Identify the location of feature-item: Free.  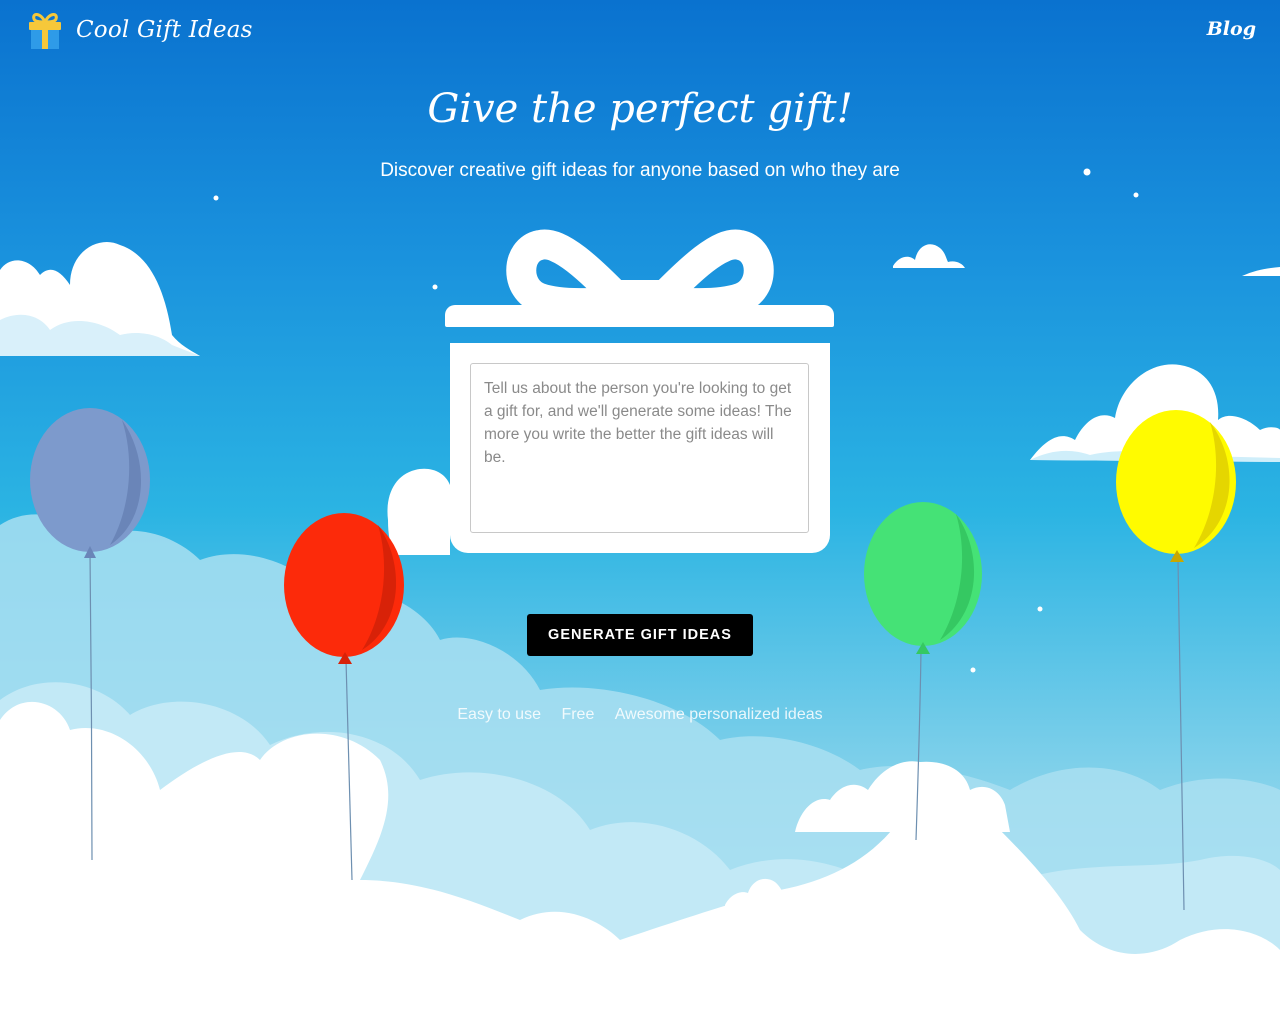
(578, 714).